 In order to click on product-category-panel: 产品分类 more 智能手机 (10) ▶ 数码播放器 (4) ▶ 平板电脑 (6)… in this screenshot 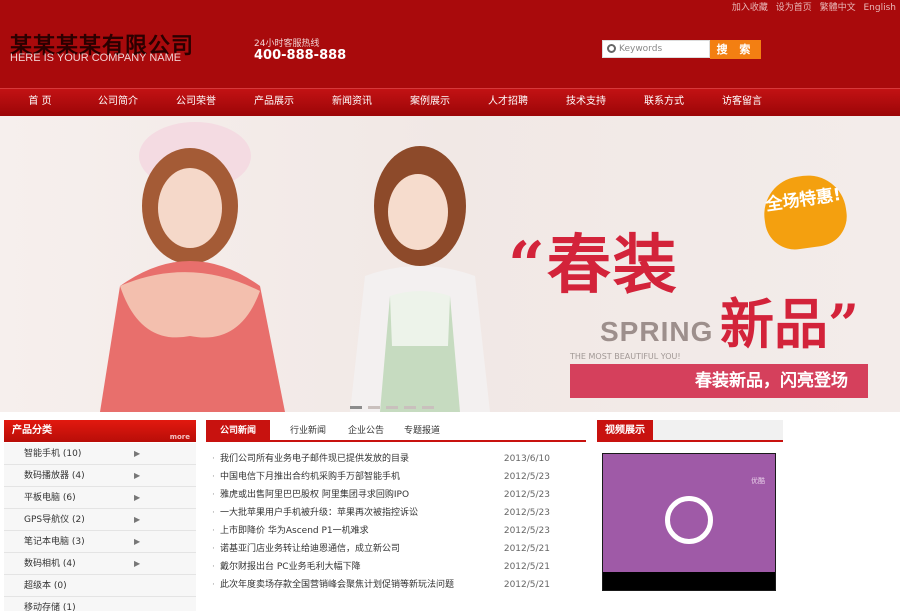, I will do `click(100, 515)`.